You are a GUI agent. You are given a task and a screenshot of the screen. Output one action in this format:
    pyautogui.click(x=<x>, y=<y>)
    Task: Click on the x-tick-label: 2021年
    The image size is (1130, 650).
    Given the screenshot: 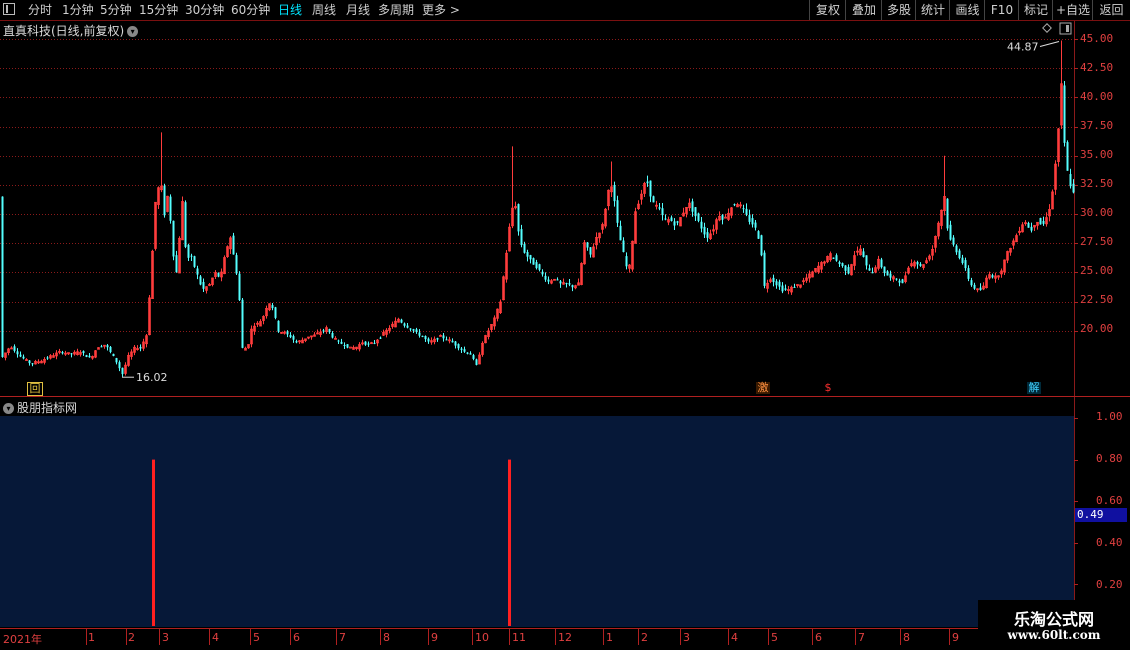 What is the action you would take?
    pyautogui.click(x=22, y=639)
    